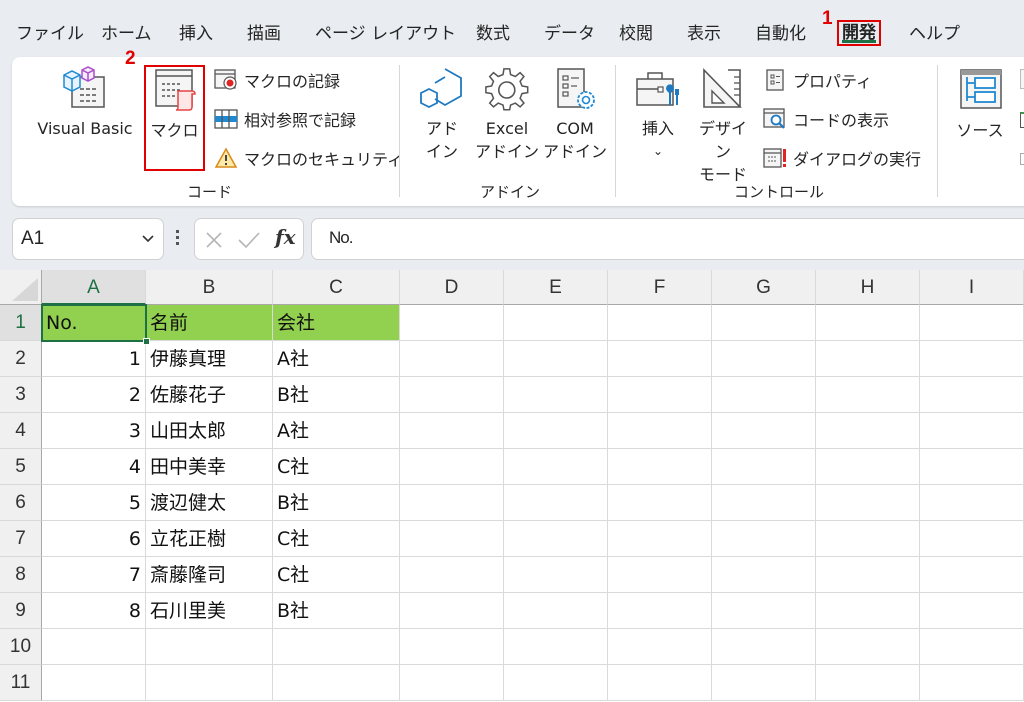  Describe the element at coordinates (826, 119) in the screenshot. I see `view-code-button: コードの表示` at that location.